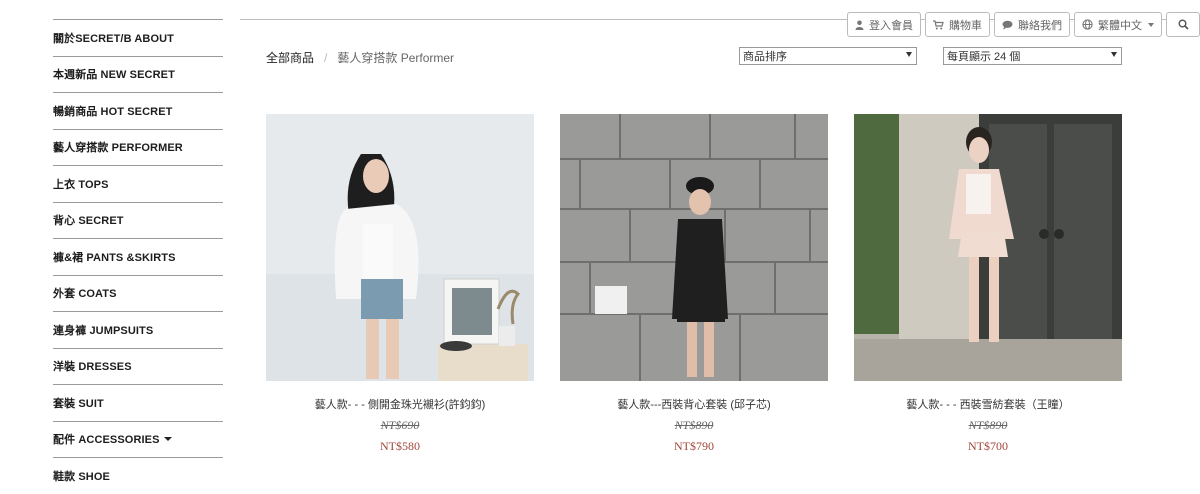 The width and height of the screenshot is (1200, 494). Describe the element at coordinates (118, 148) in the screenshot. I see `sidebar-item-label: 藝人穿搭款 PERFORMER` at that location.